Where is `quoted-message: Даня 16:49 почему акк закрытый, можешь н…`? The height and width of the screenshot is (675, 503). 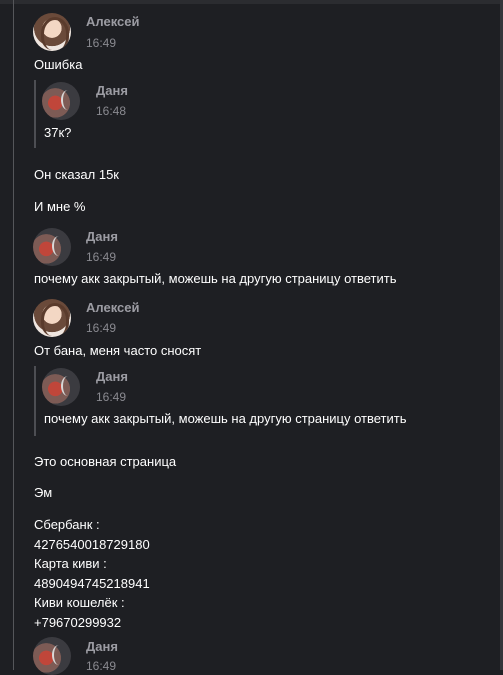
quoted-message: Даня 16:49 почему акк закрытый, можешь н… is located at coordinates (264, 401).